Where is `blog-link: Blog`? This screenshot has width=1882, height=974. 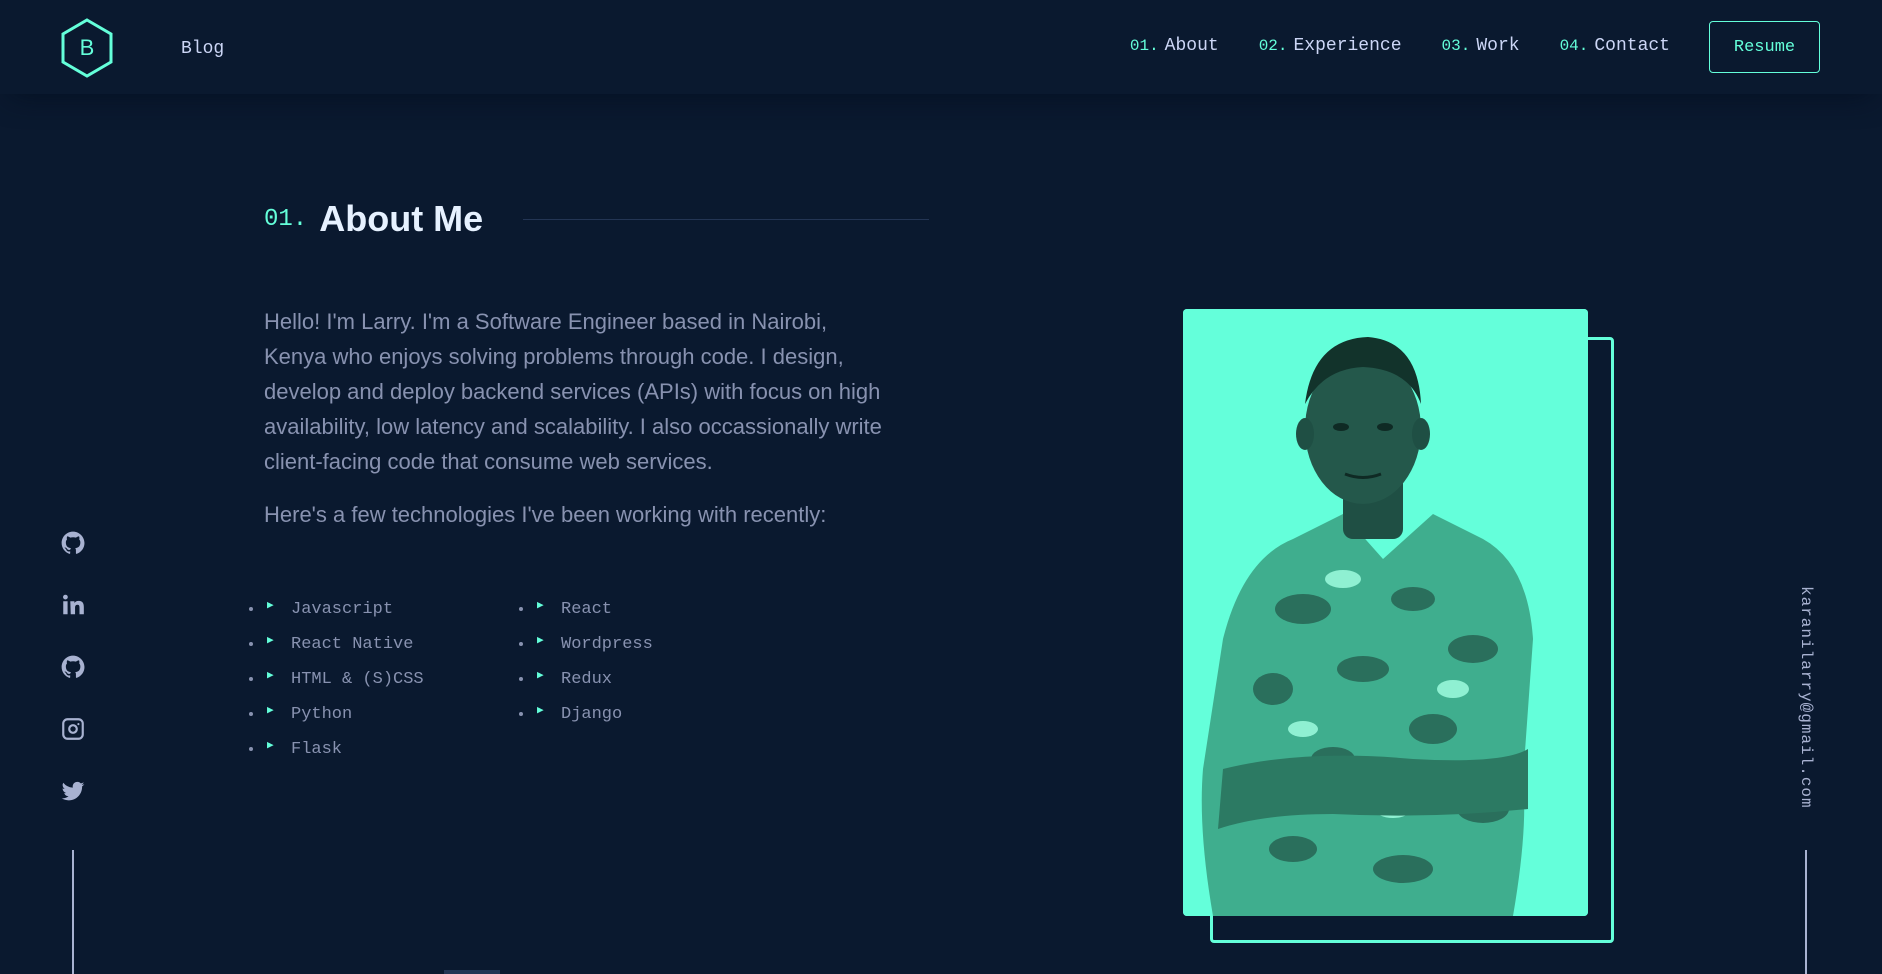 blog-link: Blog is located at coordinates (202, 49).